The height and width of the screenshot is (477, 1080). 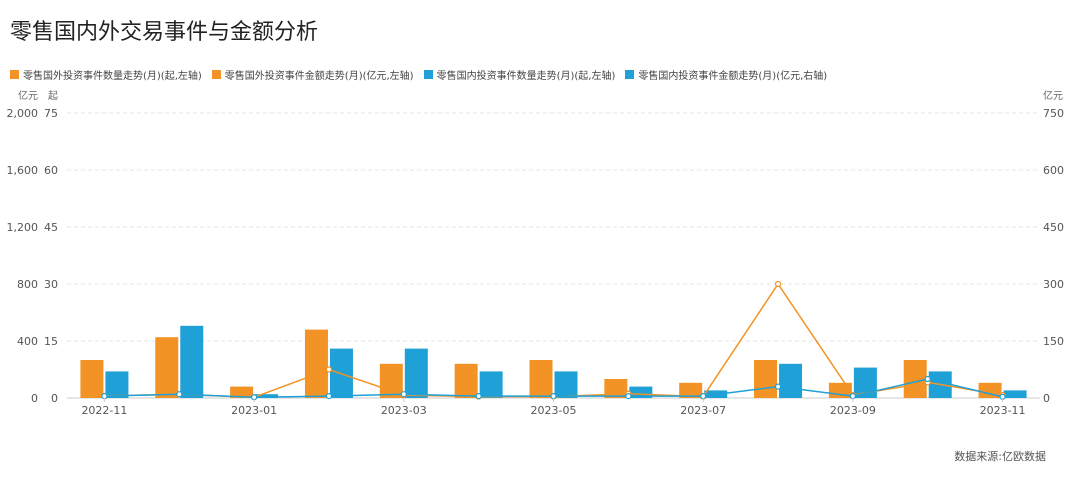 What do you see at coordinates (54, 398) in the screenshot?
I see `left-count-tick: 0` at bounding box center [54, 398].